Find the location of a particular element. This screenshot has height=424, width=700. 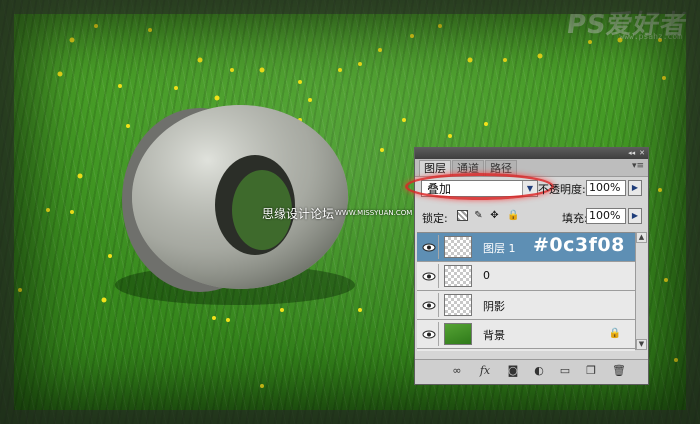

opacity-input: 100% is located at coordinates (606, 188).